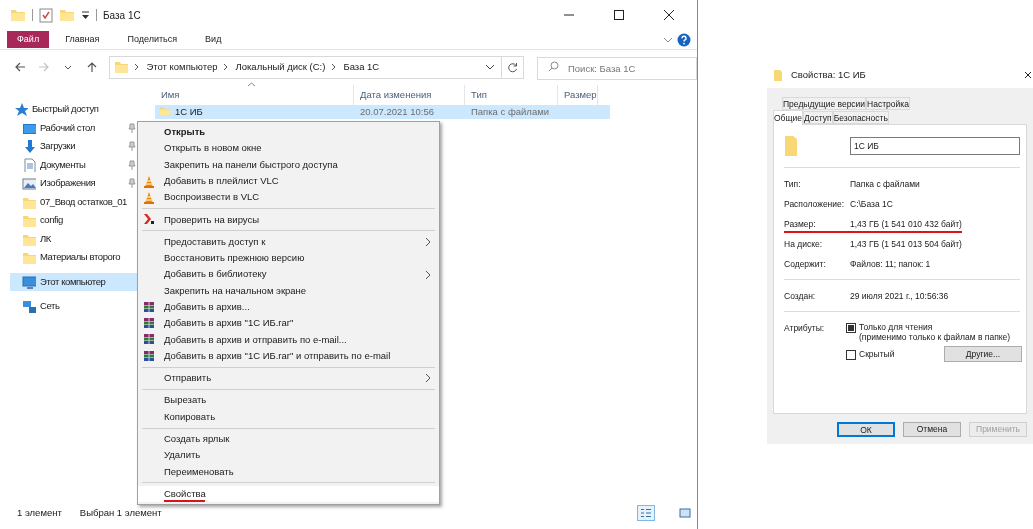 This screenshot has width=1033, height=529. Describe the element at coordinates (152, 39) in the screenshot. I see `ribbon-tab: Поделиться` at that location.